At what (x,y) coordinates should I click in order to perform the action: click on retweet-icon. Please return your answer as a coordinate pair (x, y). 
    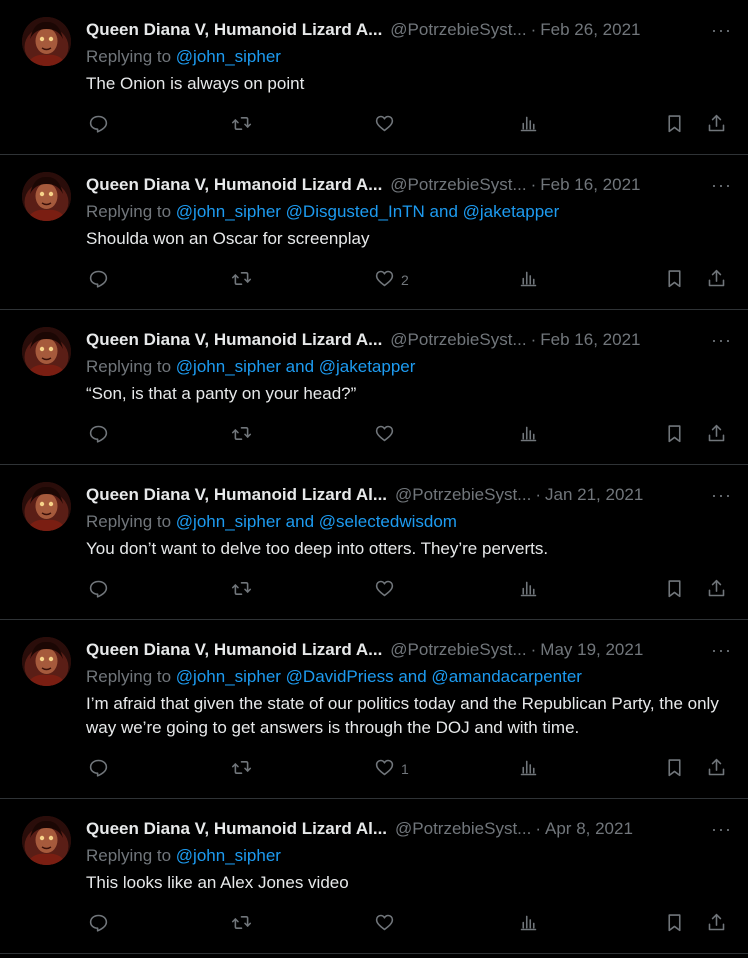
    Looking at the image, I should click on (241, 590).